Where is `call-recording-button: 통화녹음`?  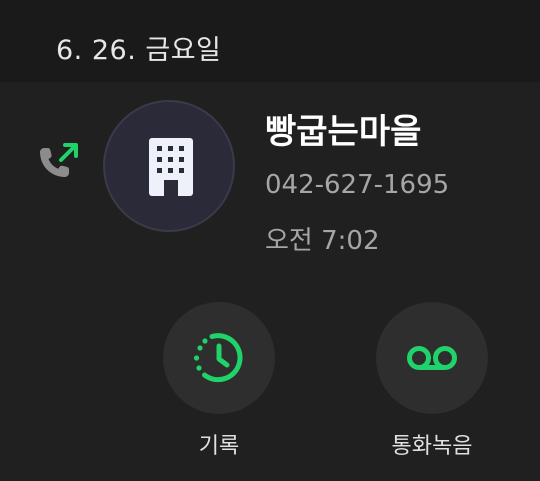 call-recording-button: 통화녹음 is located at coordinates (432, 381).